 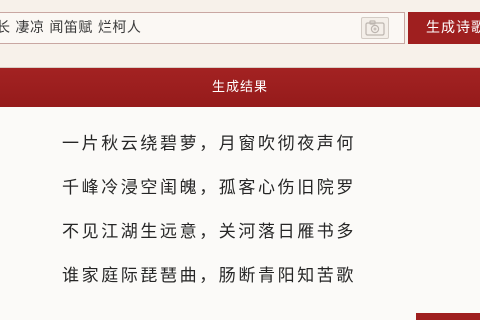 I want to click on bottom-action-tab, so click(x=448, y=316).